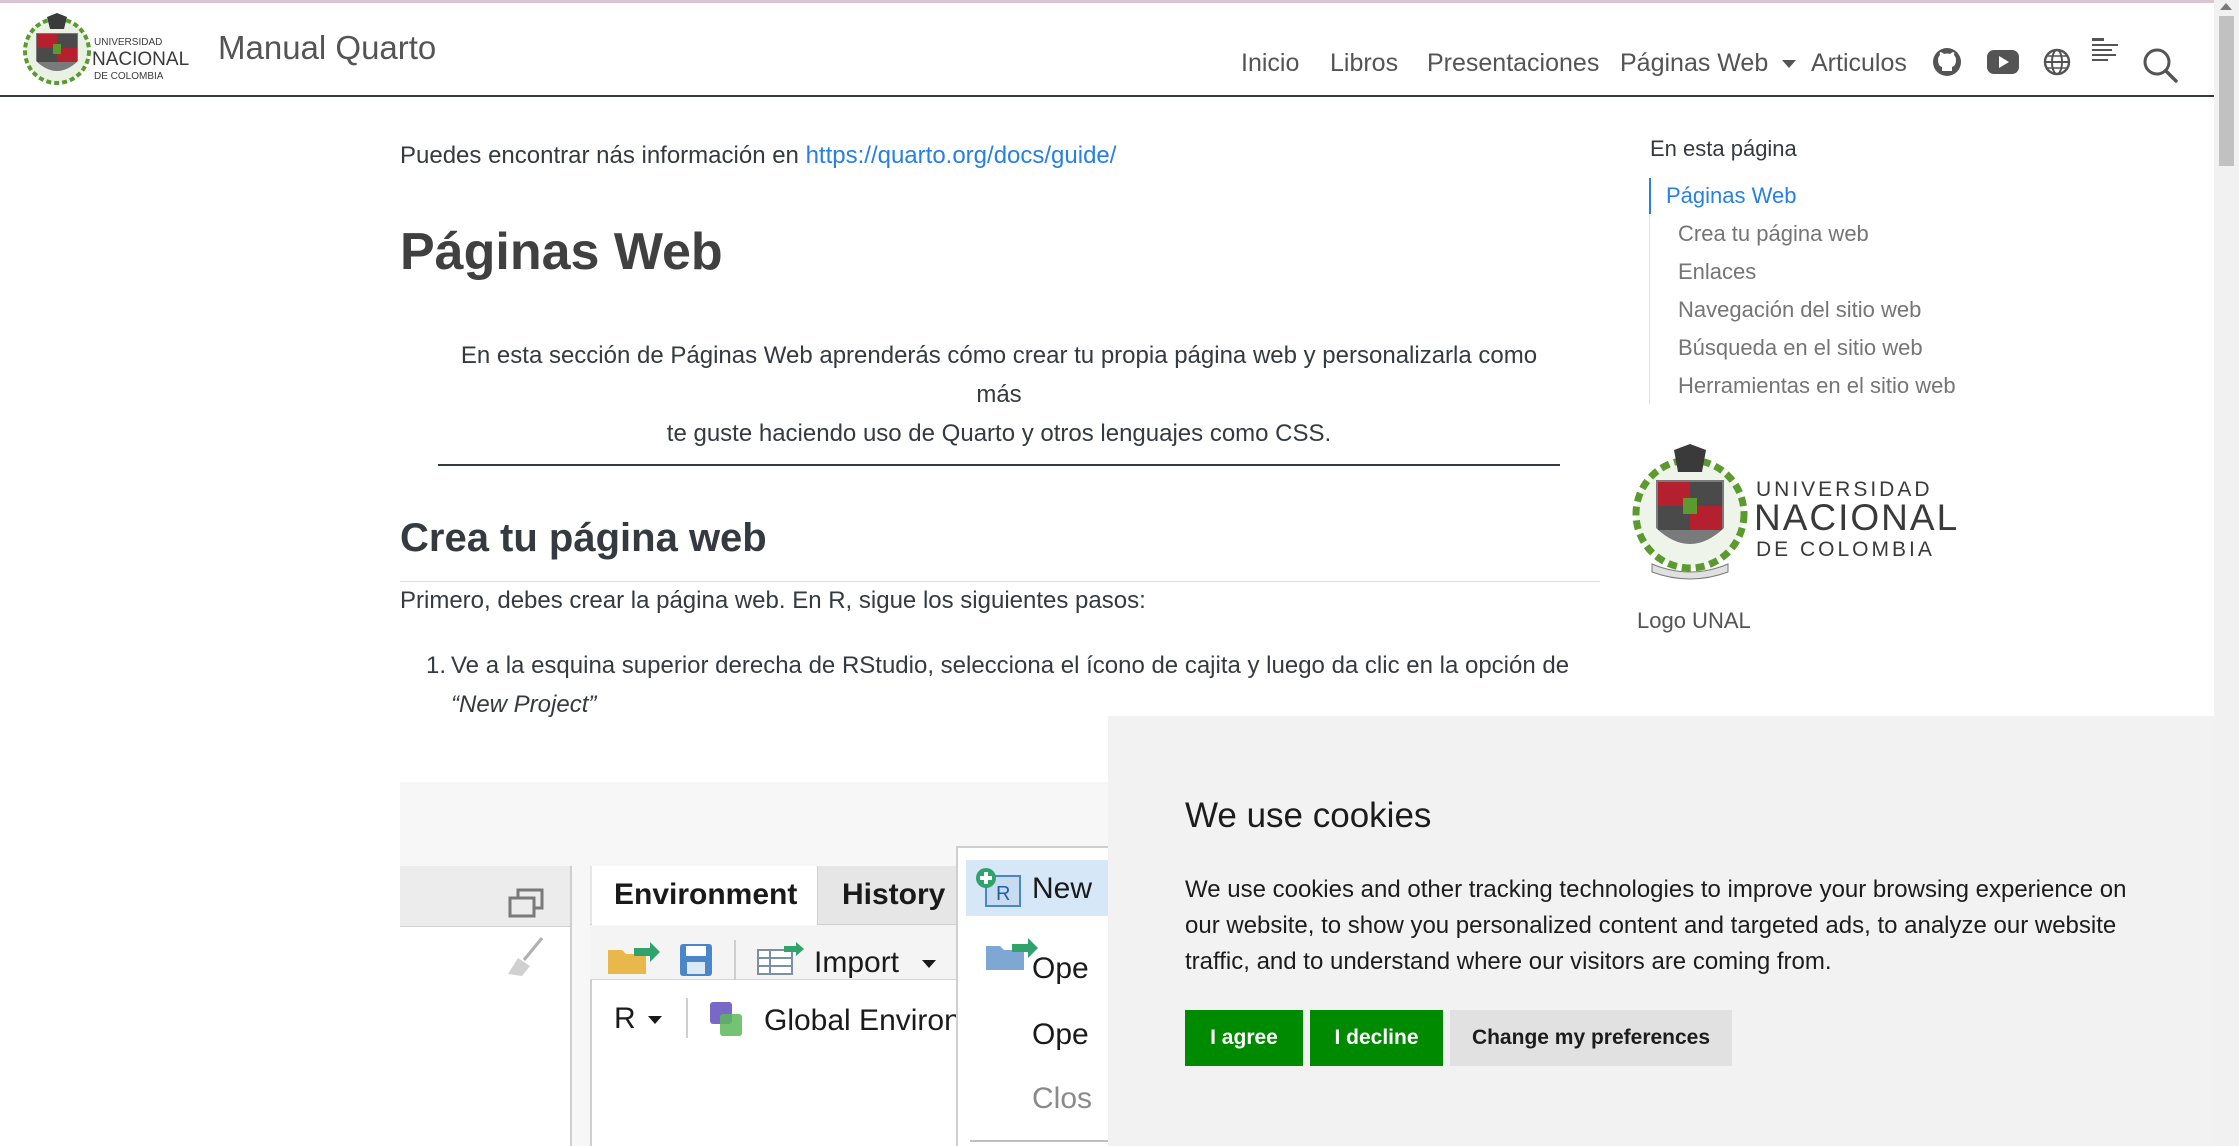 The width and height of the screenshot is (2239, 1146). What do you see at coordinates (1376, 1038) in the screenshot?
I see `decline-button: I decline` at bounding box center [1376, 1038].